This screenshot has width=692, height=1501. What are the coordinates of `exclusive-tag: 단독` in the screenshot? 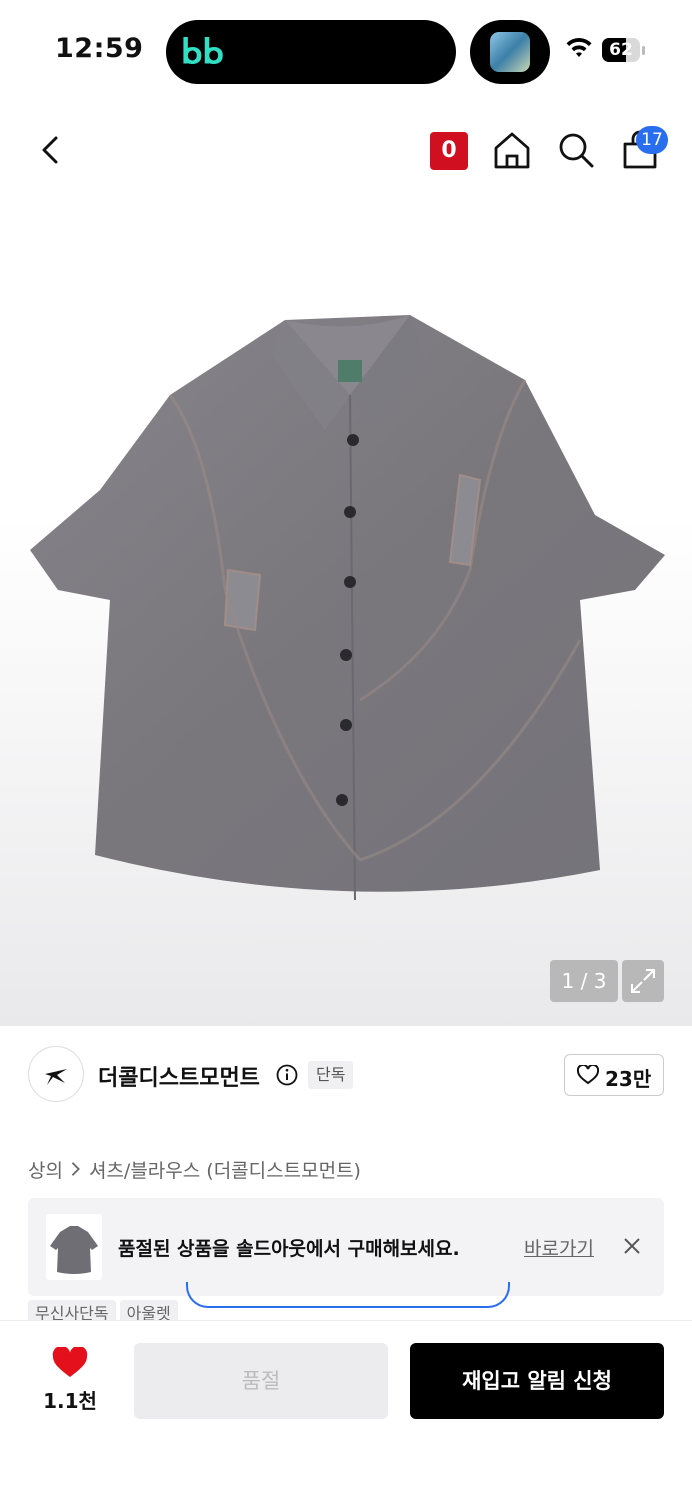 It's located at (331, 1075).